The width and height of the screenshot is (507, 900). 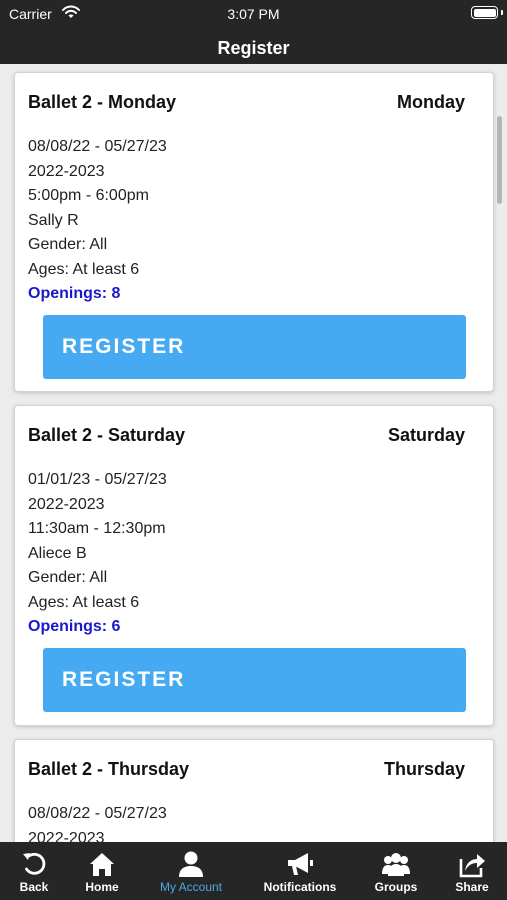 What do you see at coordinates (484, 12) in the screenshot?
I see `battery-icon` at bounding box center [484, 12].